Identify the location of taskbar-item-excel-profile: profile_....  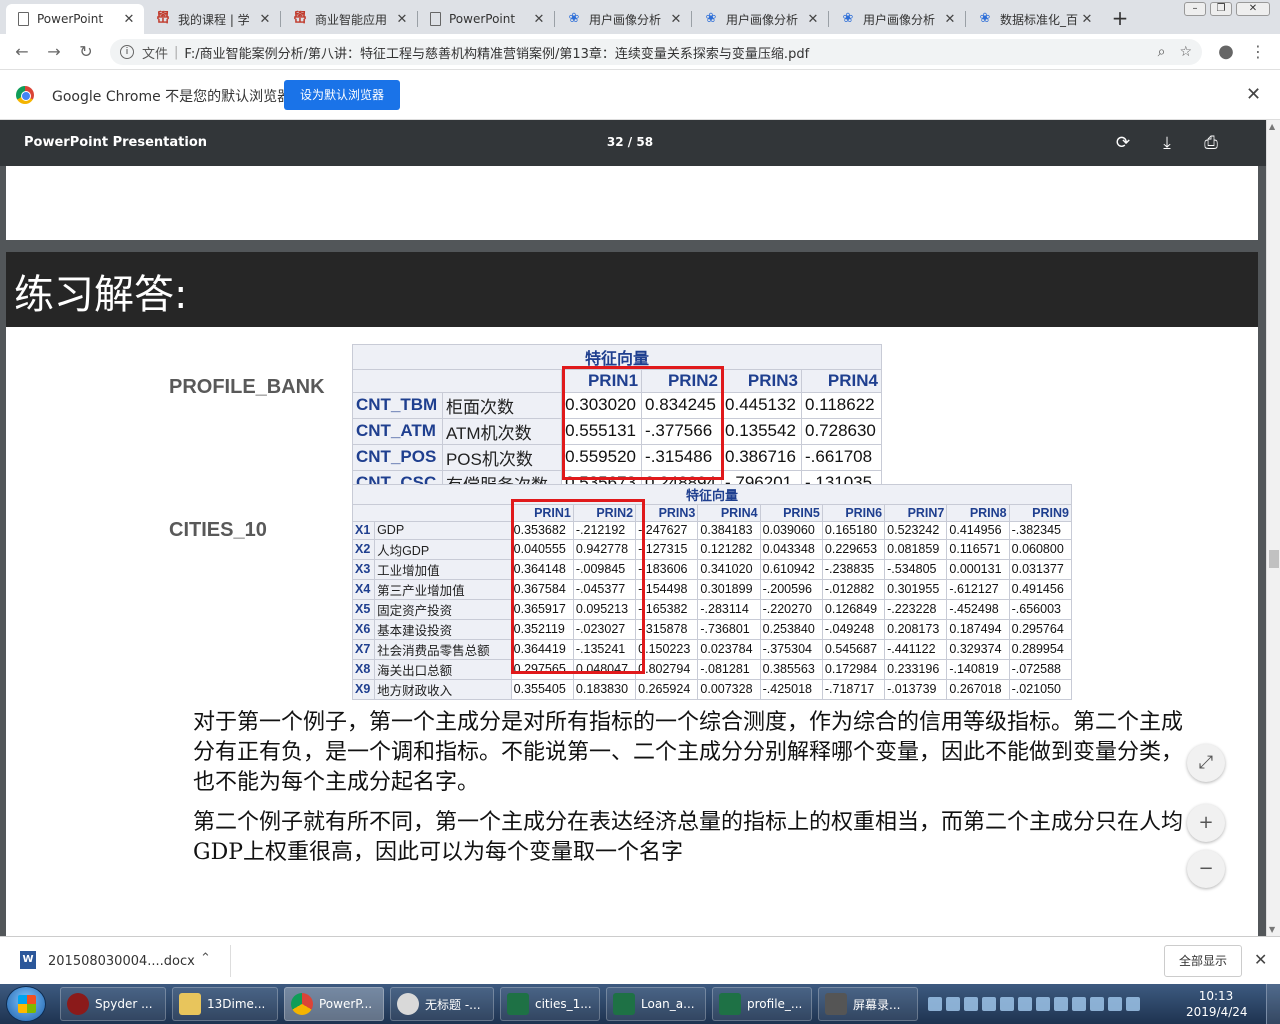
(762, 1004).